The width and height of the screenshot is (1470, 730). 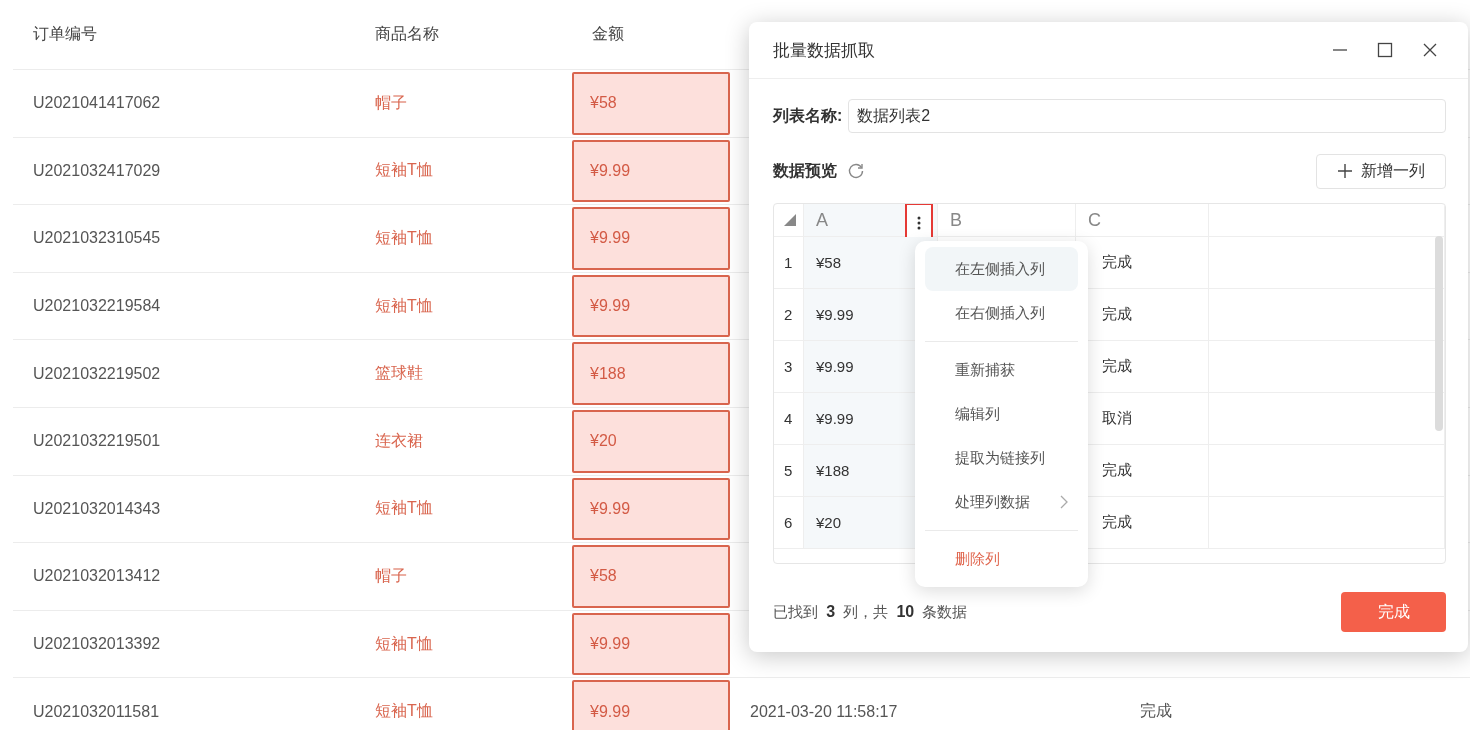 I want to click on summary-text: 已找到 3 列，共 10 条数据, so click(x=870, y=612).